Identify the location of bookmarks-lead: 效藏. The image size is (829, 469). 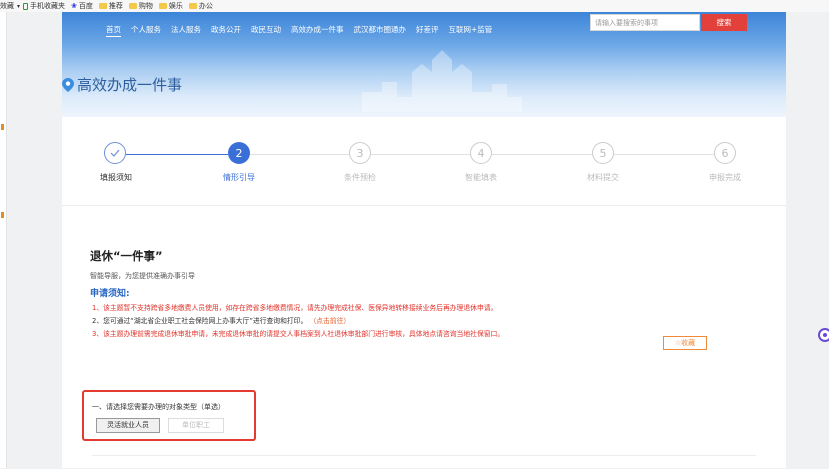
(7, 6).